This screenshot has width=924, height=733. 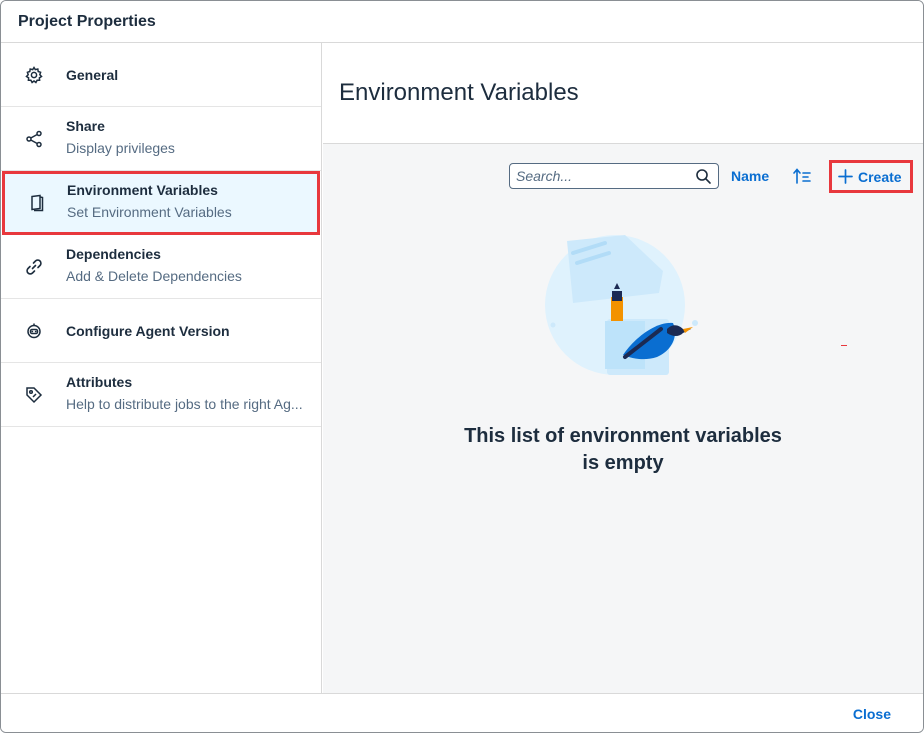 I want to click on sidebar-item-label: Dependencies, so click(x=113, y=254).